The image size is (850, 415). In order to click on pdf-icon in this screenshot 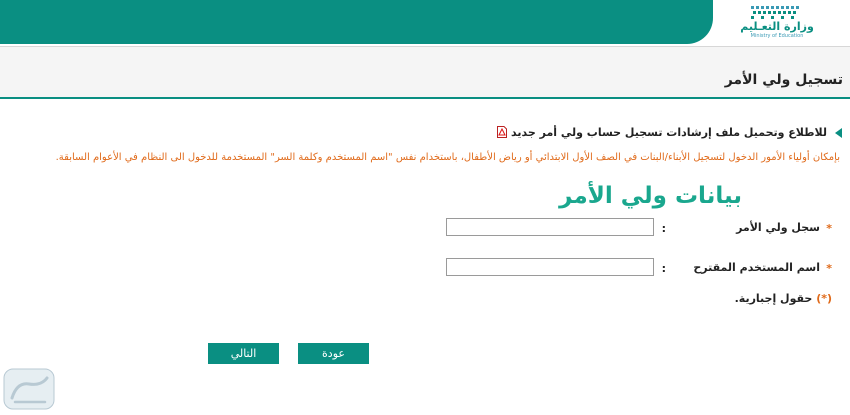, I will do `click(502, 132)`.